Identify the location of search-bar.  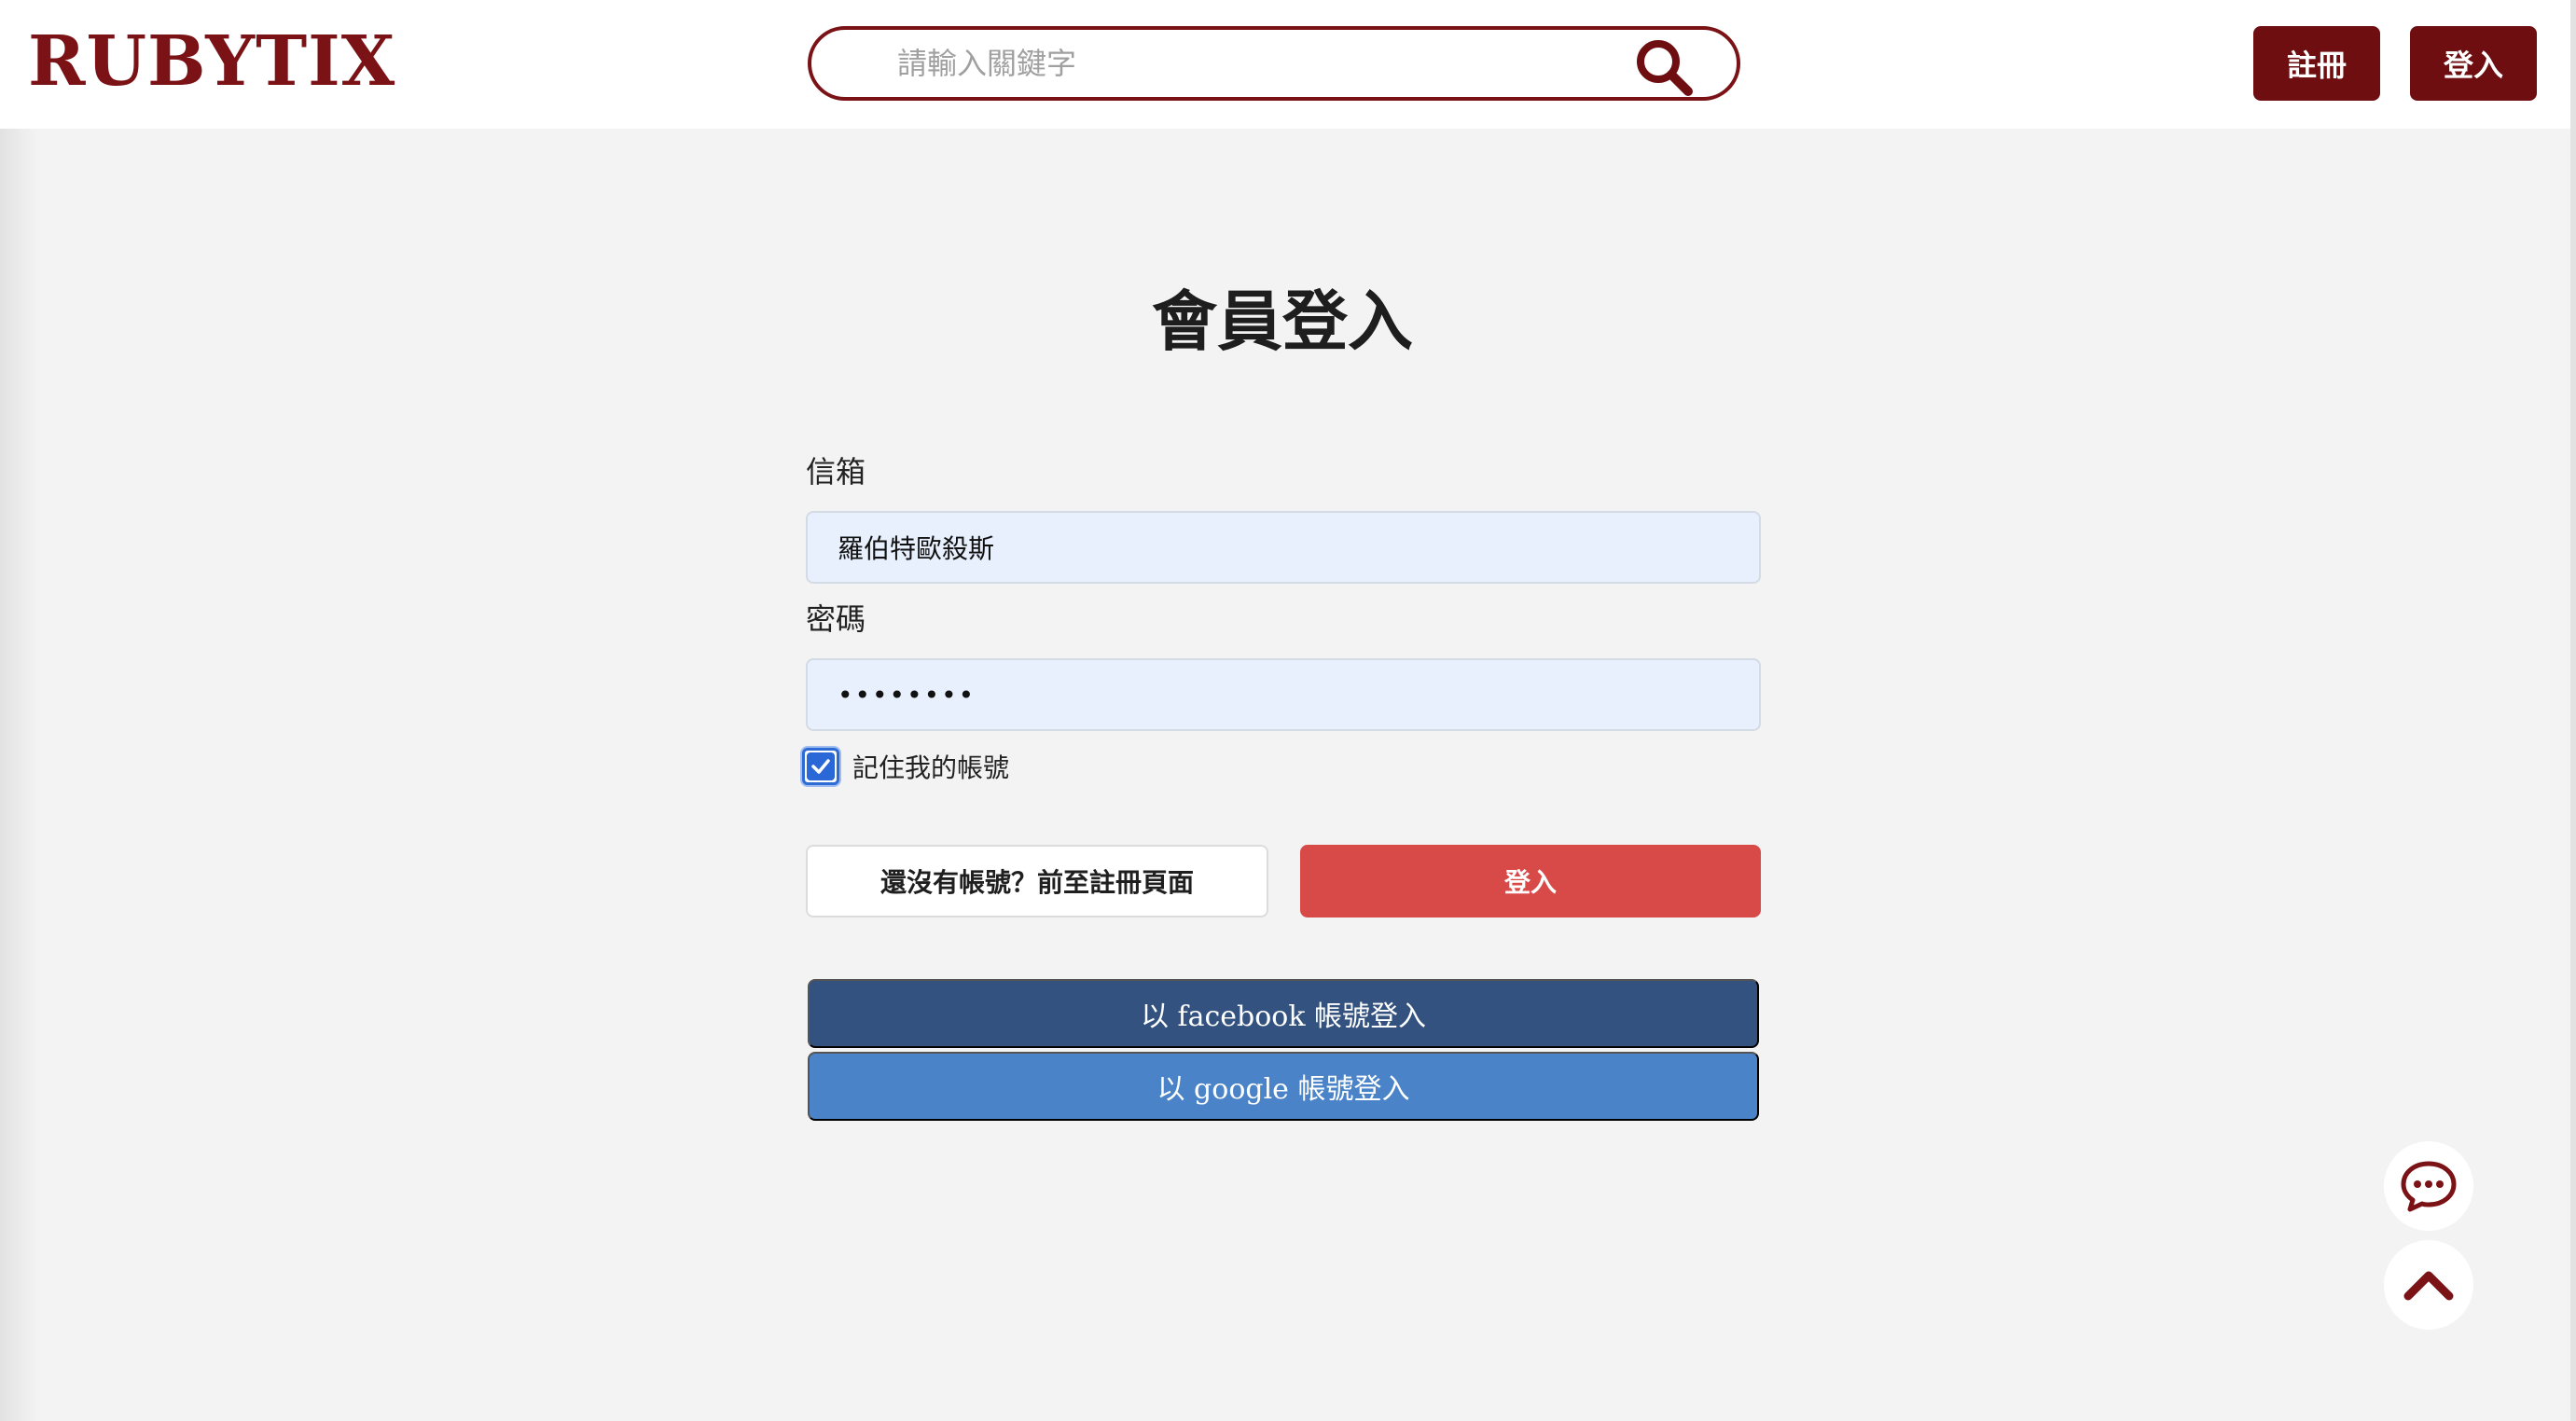
(1274, 63).